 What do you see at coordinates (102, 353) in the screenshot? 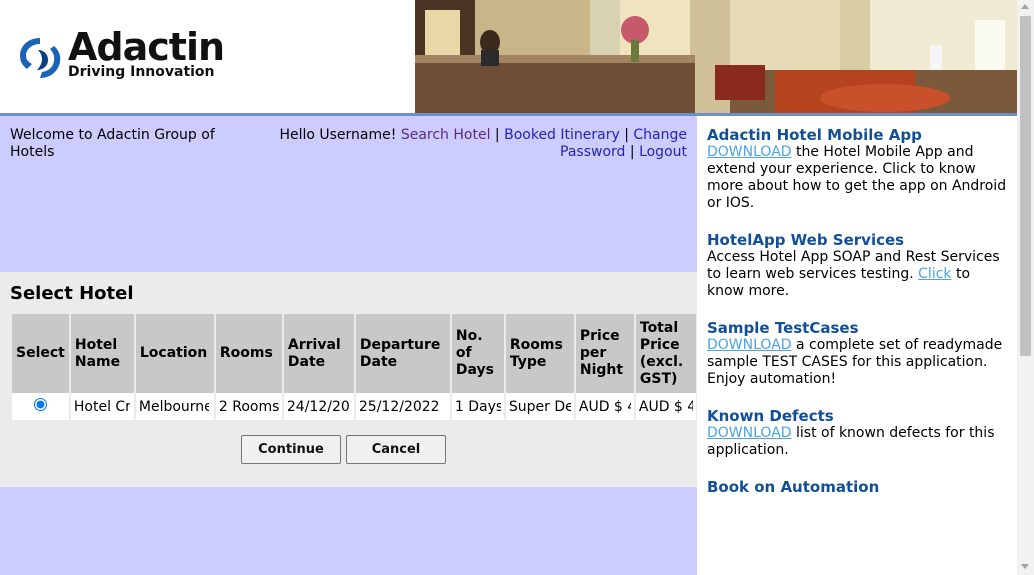
I see `column-header-hotel-name: Hotel Name` at bounding box center [102, 353].